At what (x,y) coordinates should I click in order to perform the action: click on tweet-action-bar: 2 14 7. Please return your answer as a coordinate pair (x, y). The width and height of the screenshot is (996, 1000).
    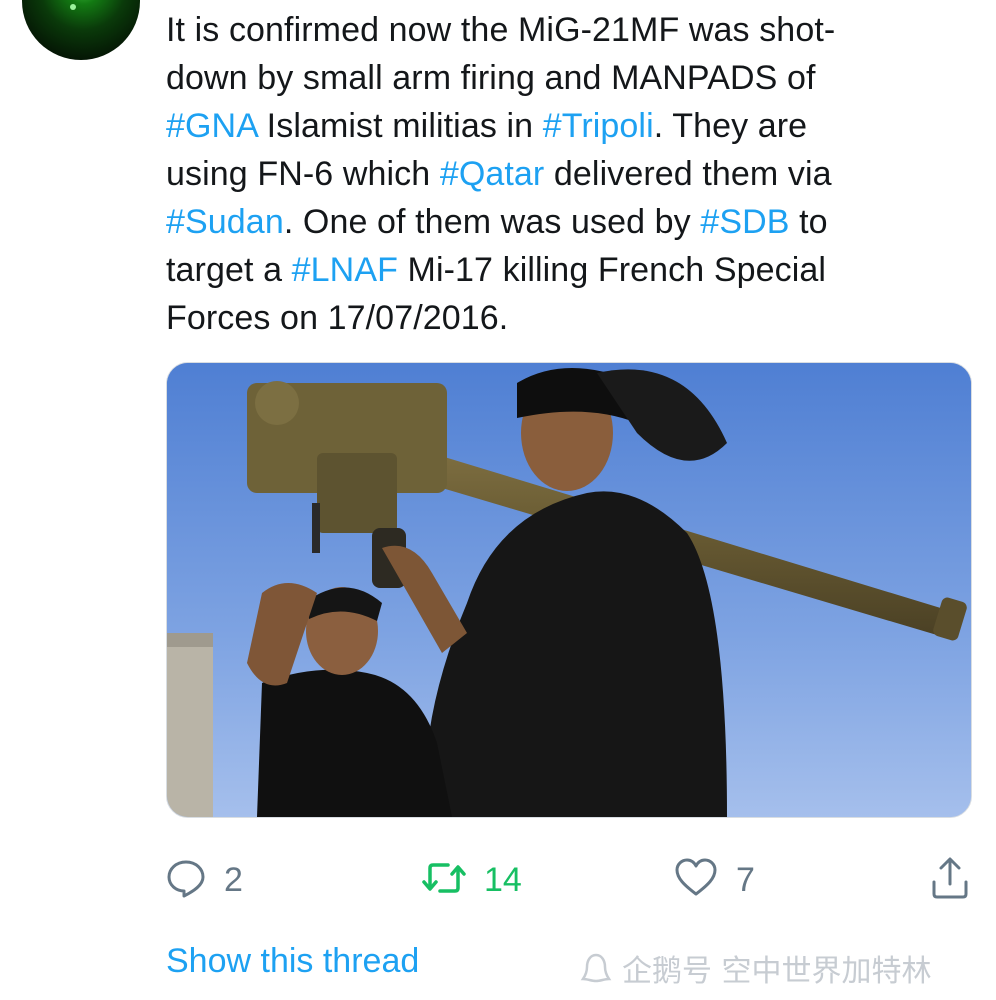
    Looking at the image, I should click on (571, 880).